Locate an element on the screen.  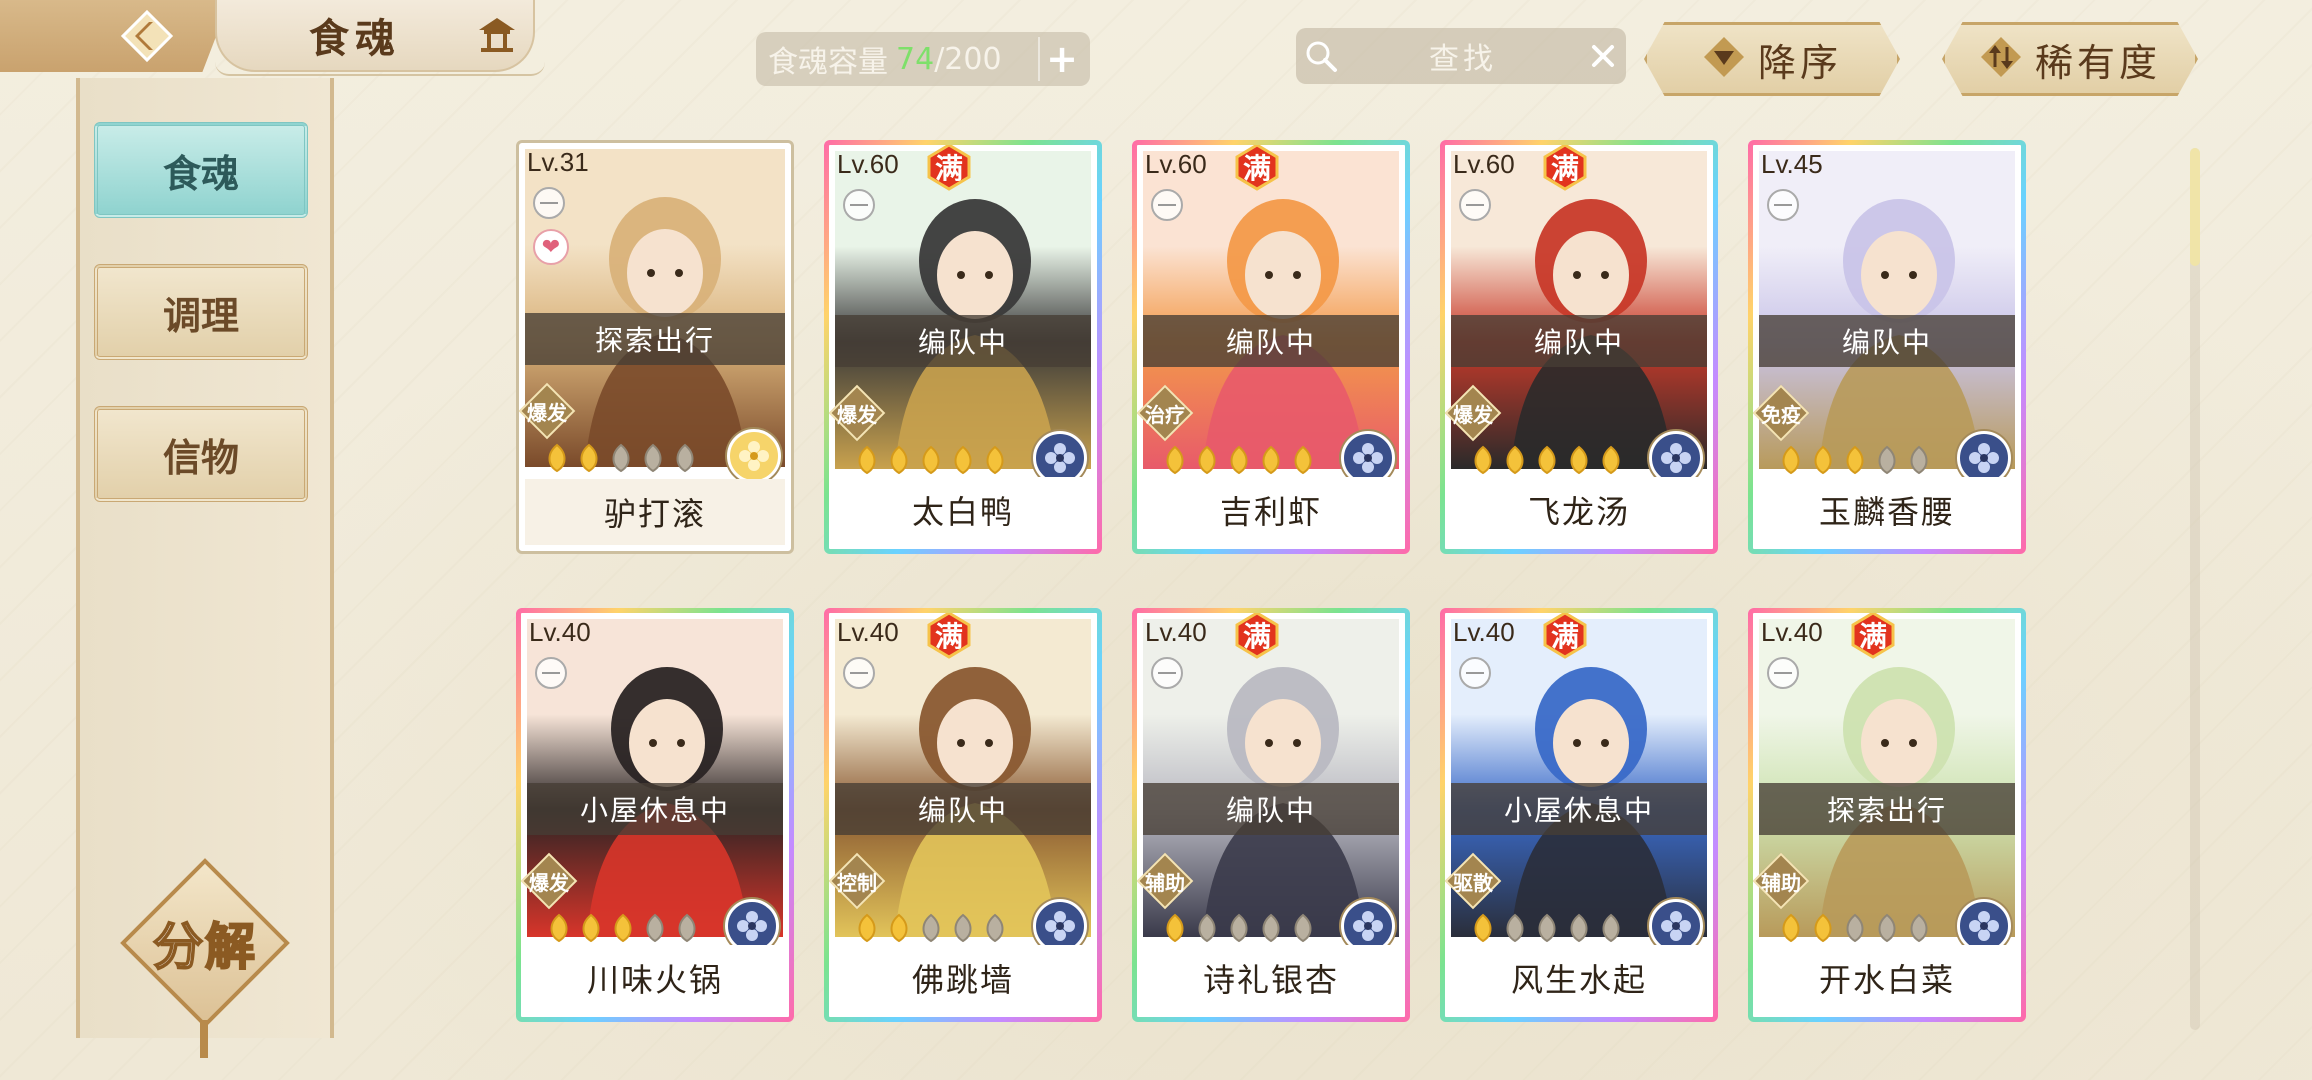
food-soul-card: Lv.40 满编队中 控制 佛跳墙 is located at coordinates (963, 815).